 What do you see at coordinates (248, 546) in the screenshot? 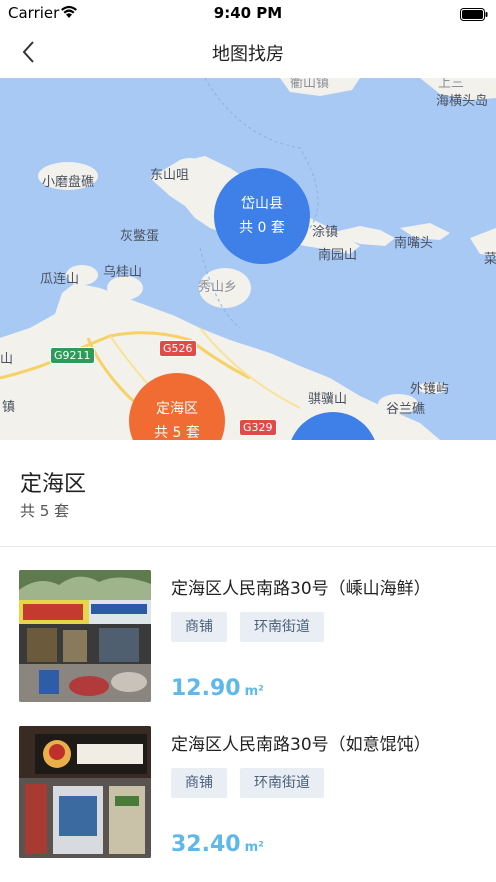
I see `divider` at bounding box center [248, 546].